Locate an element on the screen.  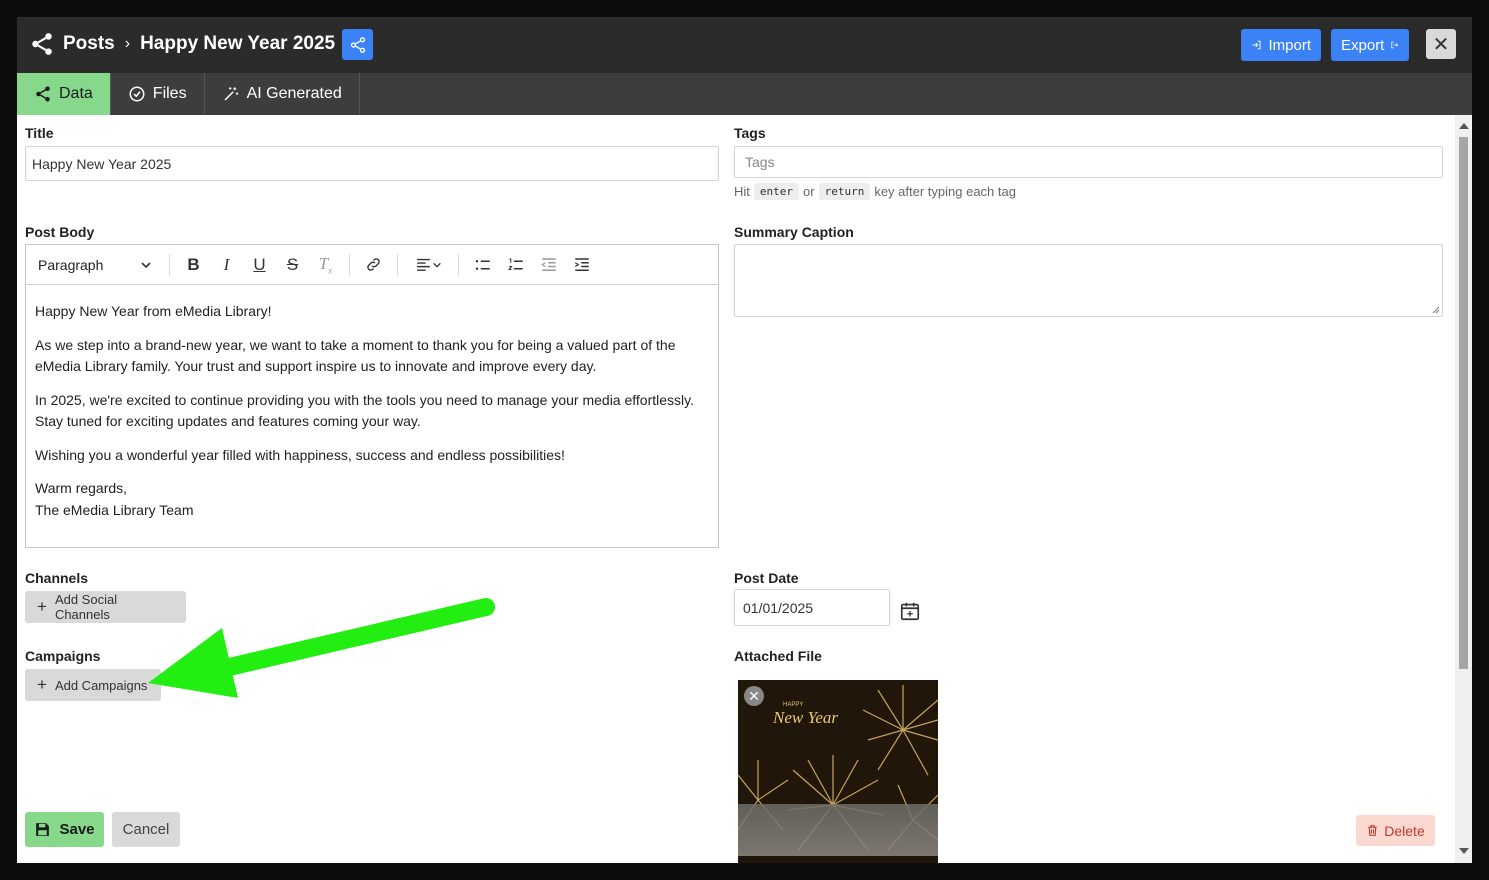
align-dropdown is located at coordinates (428, 264).